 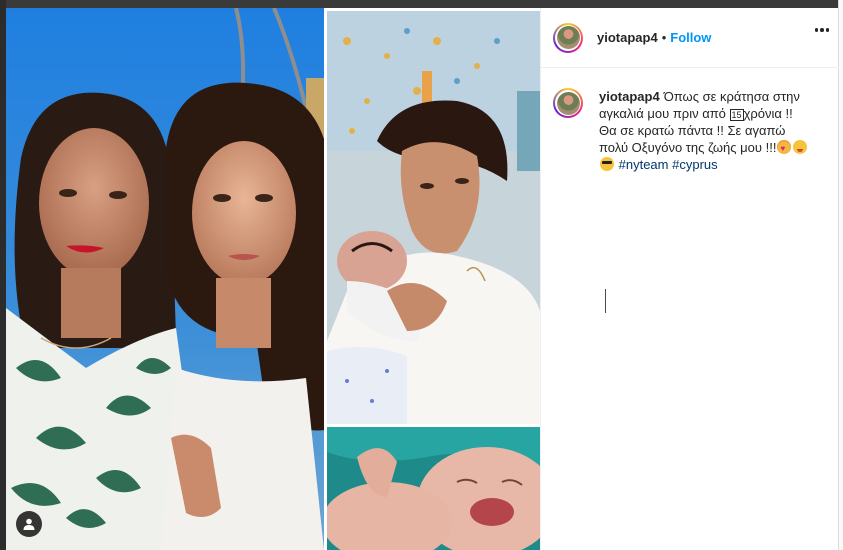 I want to click on avatar, so click(x=568, y=37).